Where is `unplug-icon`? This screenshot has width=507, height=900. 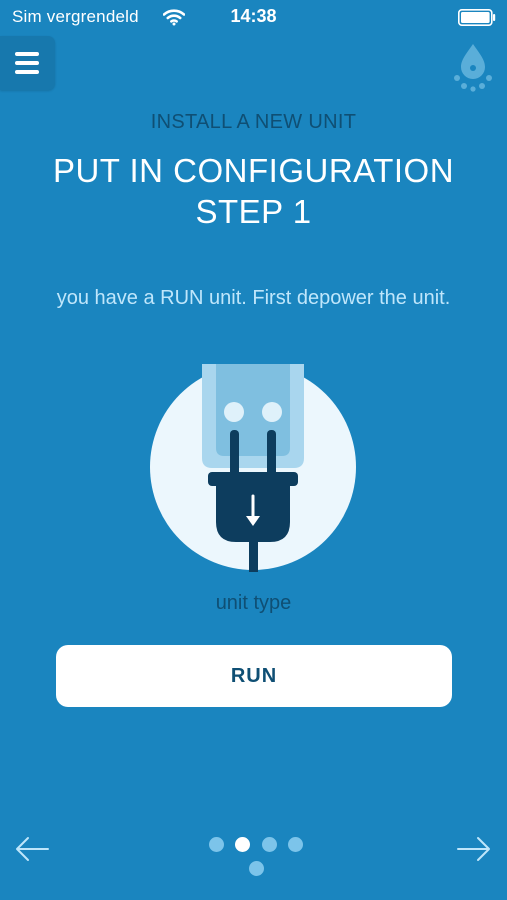 unplug-icon is located at coordinates (253, 468).